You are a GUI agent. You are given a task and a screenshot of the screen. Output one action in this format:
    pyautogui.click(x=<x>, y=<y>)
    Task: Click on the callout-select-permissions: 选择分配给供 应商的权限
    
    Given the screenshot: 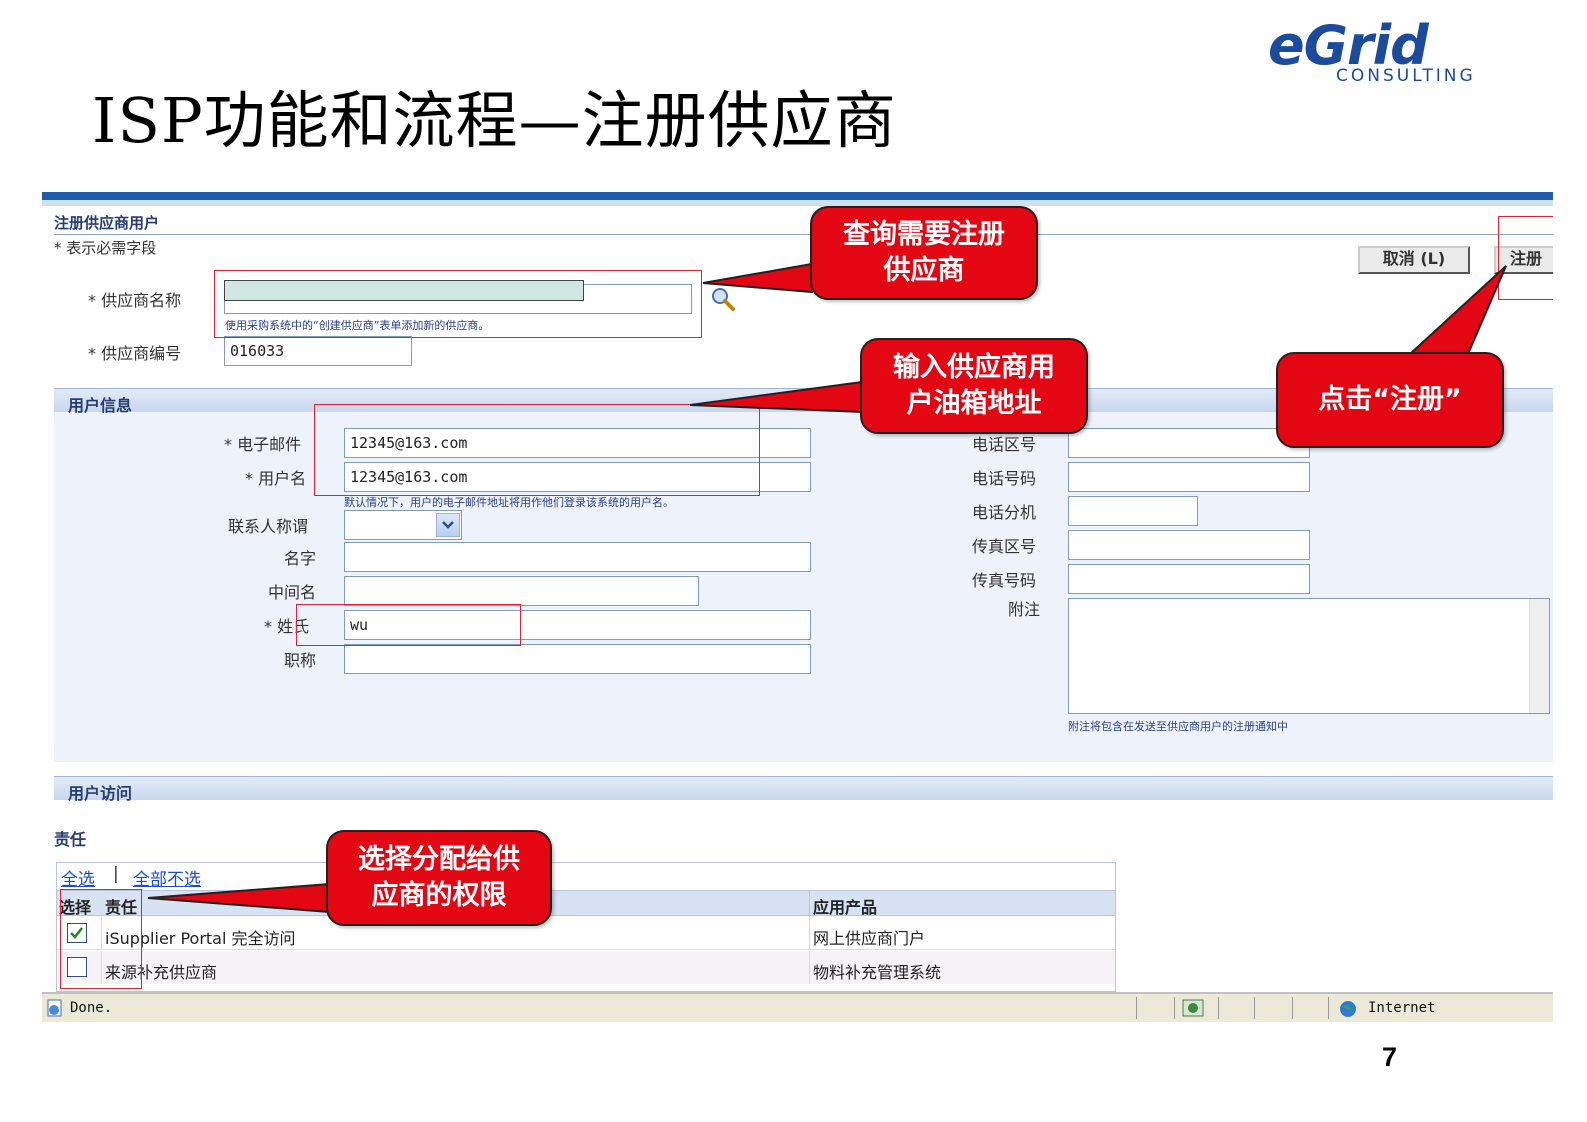 What is the action you would take?
    pyautogui.click(x=439, y=878)
    